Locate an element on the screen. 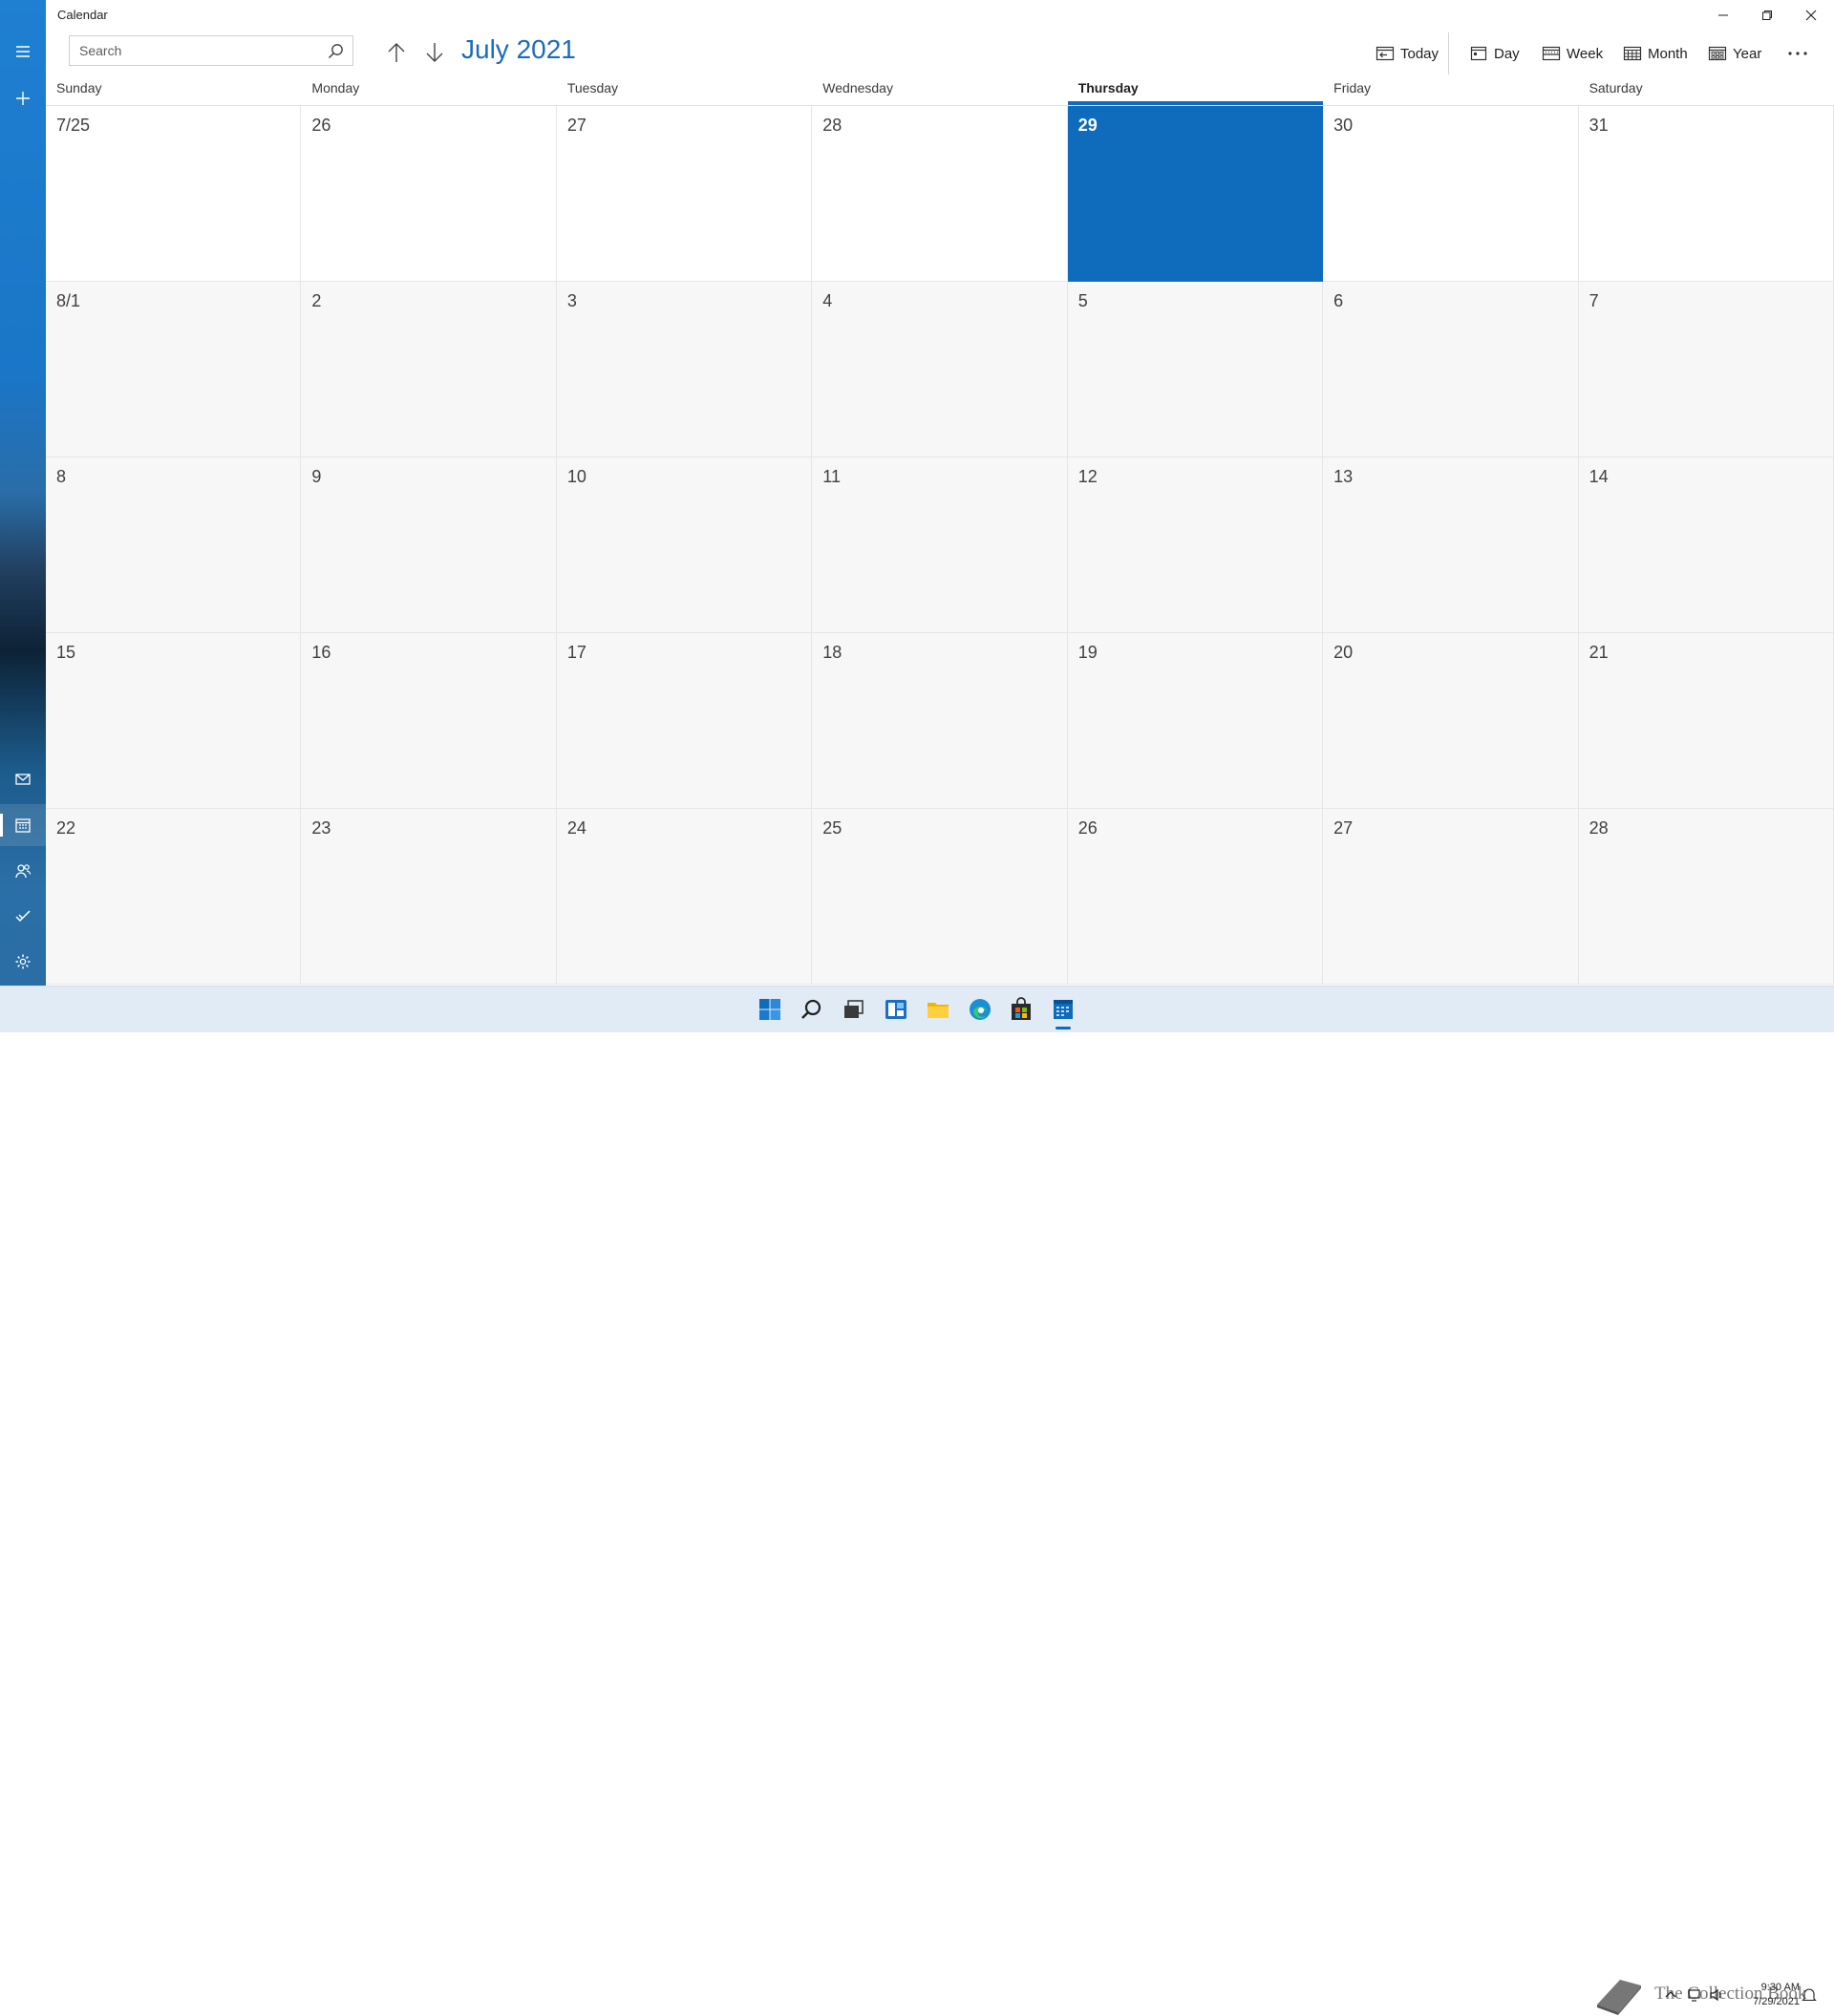 Image resolution: width=1834 pixels, height=2016 pixels. day-cell: 13 is located at coordinates (1451, 545).